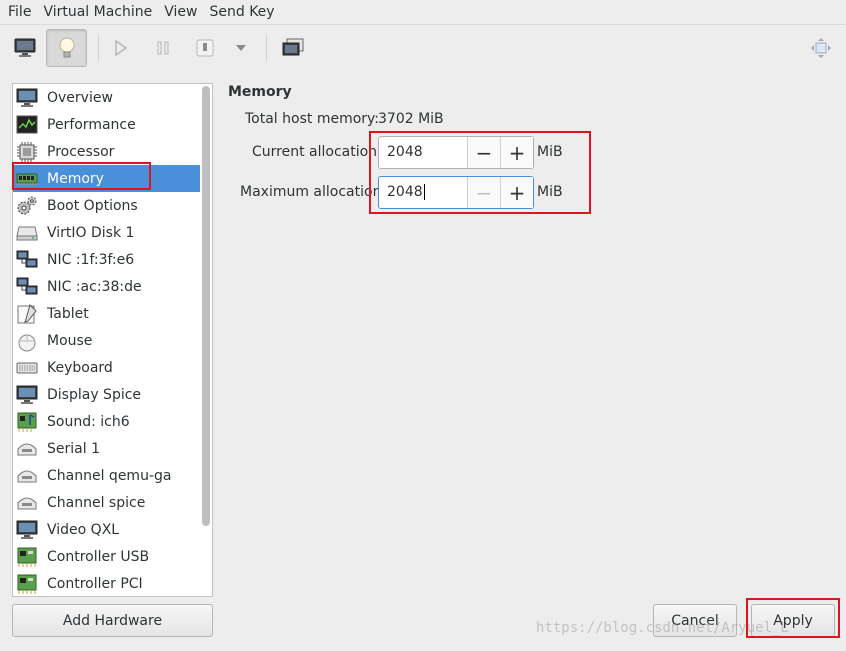 Image resolution: width=846 pixels, height=651 pixels. What do you see at coordinates (27, 125) in the screenshot?
I see `performance-graph-icon` at bounding box center [27, 125].